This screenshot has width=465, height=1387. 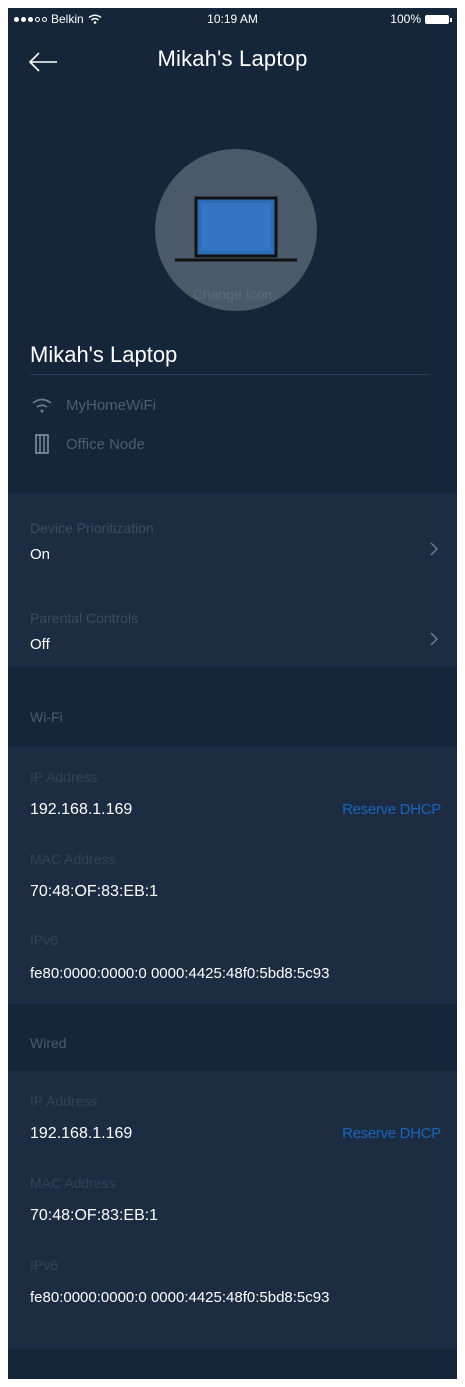 I want to click on name-underline, so click(x=230, y=374).